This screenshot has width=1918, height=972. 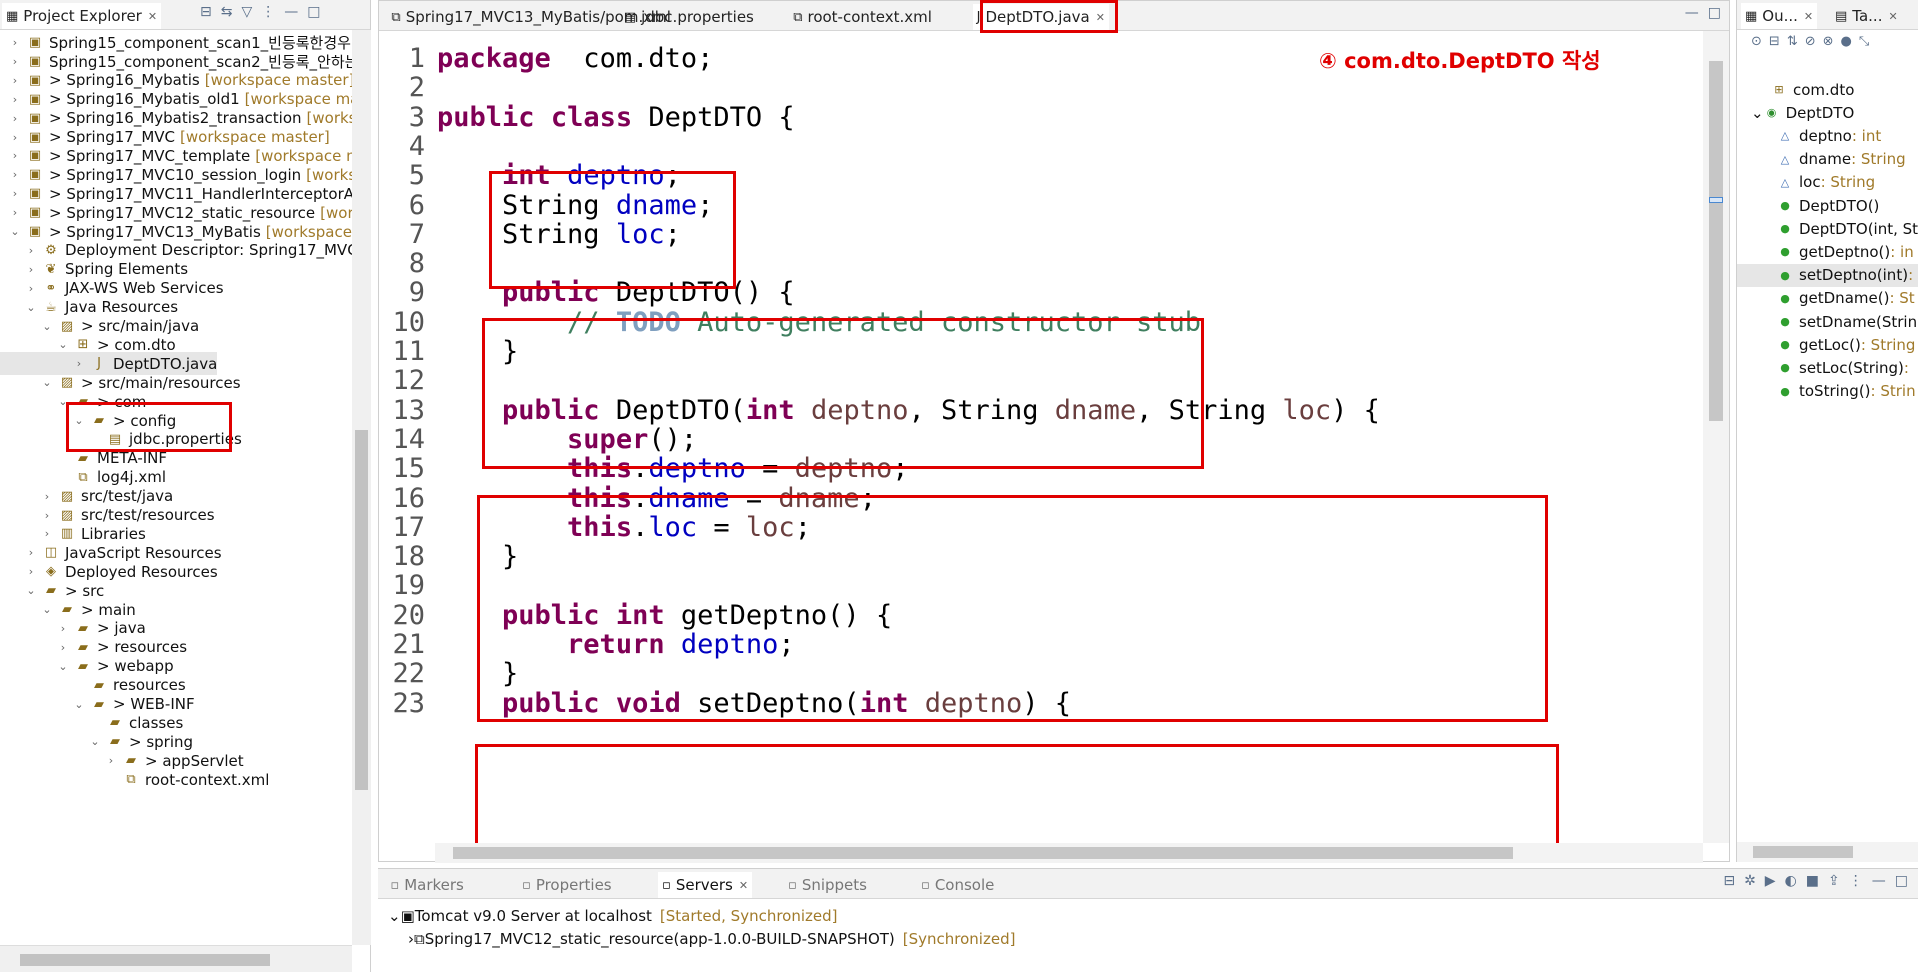 I want to click on link-editor-icon: ⤡, so click(x=1864, y=41).